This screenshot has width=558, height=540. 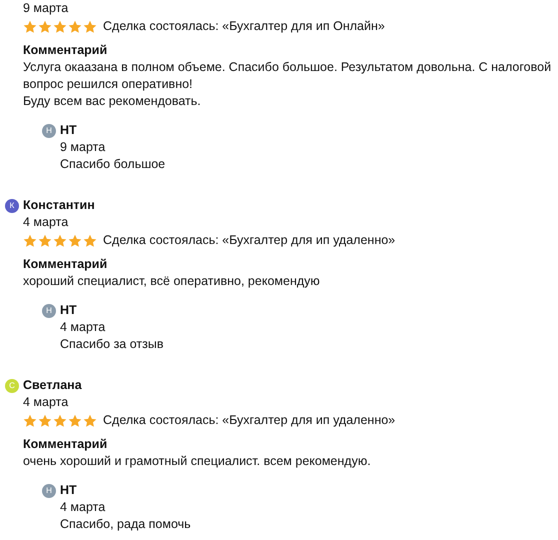 I want to click on author-name: Светлана, so click(x=52, y=385).